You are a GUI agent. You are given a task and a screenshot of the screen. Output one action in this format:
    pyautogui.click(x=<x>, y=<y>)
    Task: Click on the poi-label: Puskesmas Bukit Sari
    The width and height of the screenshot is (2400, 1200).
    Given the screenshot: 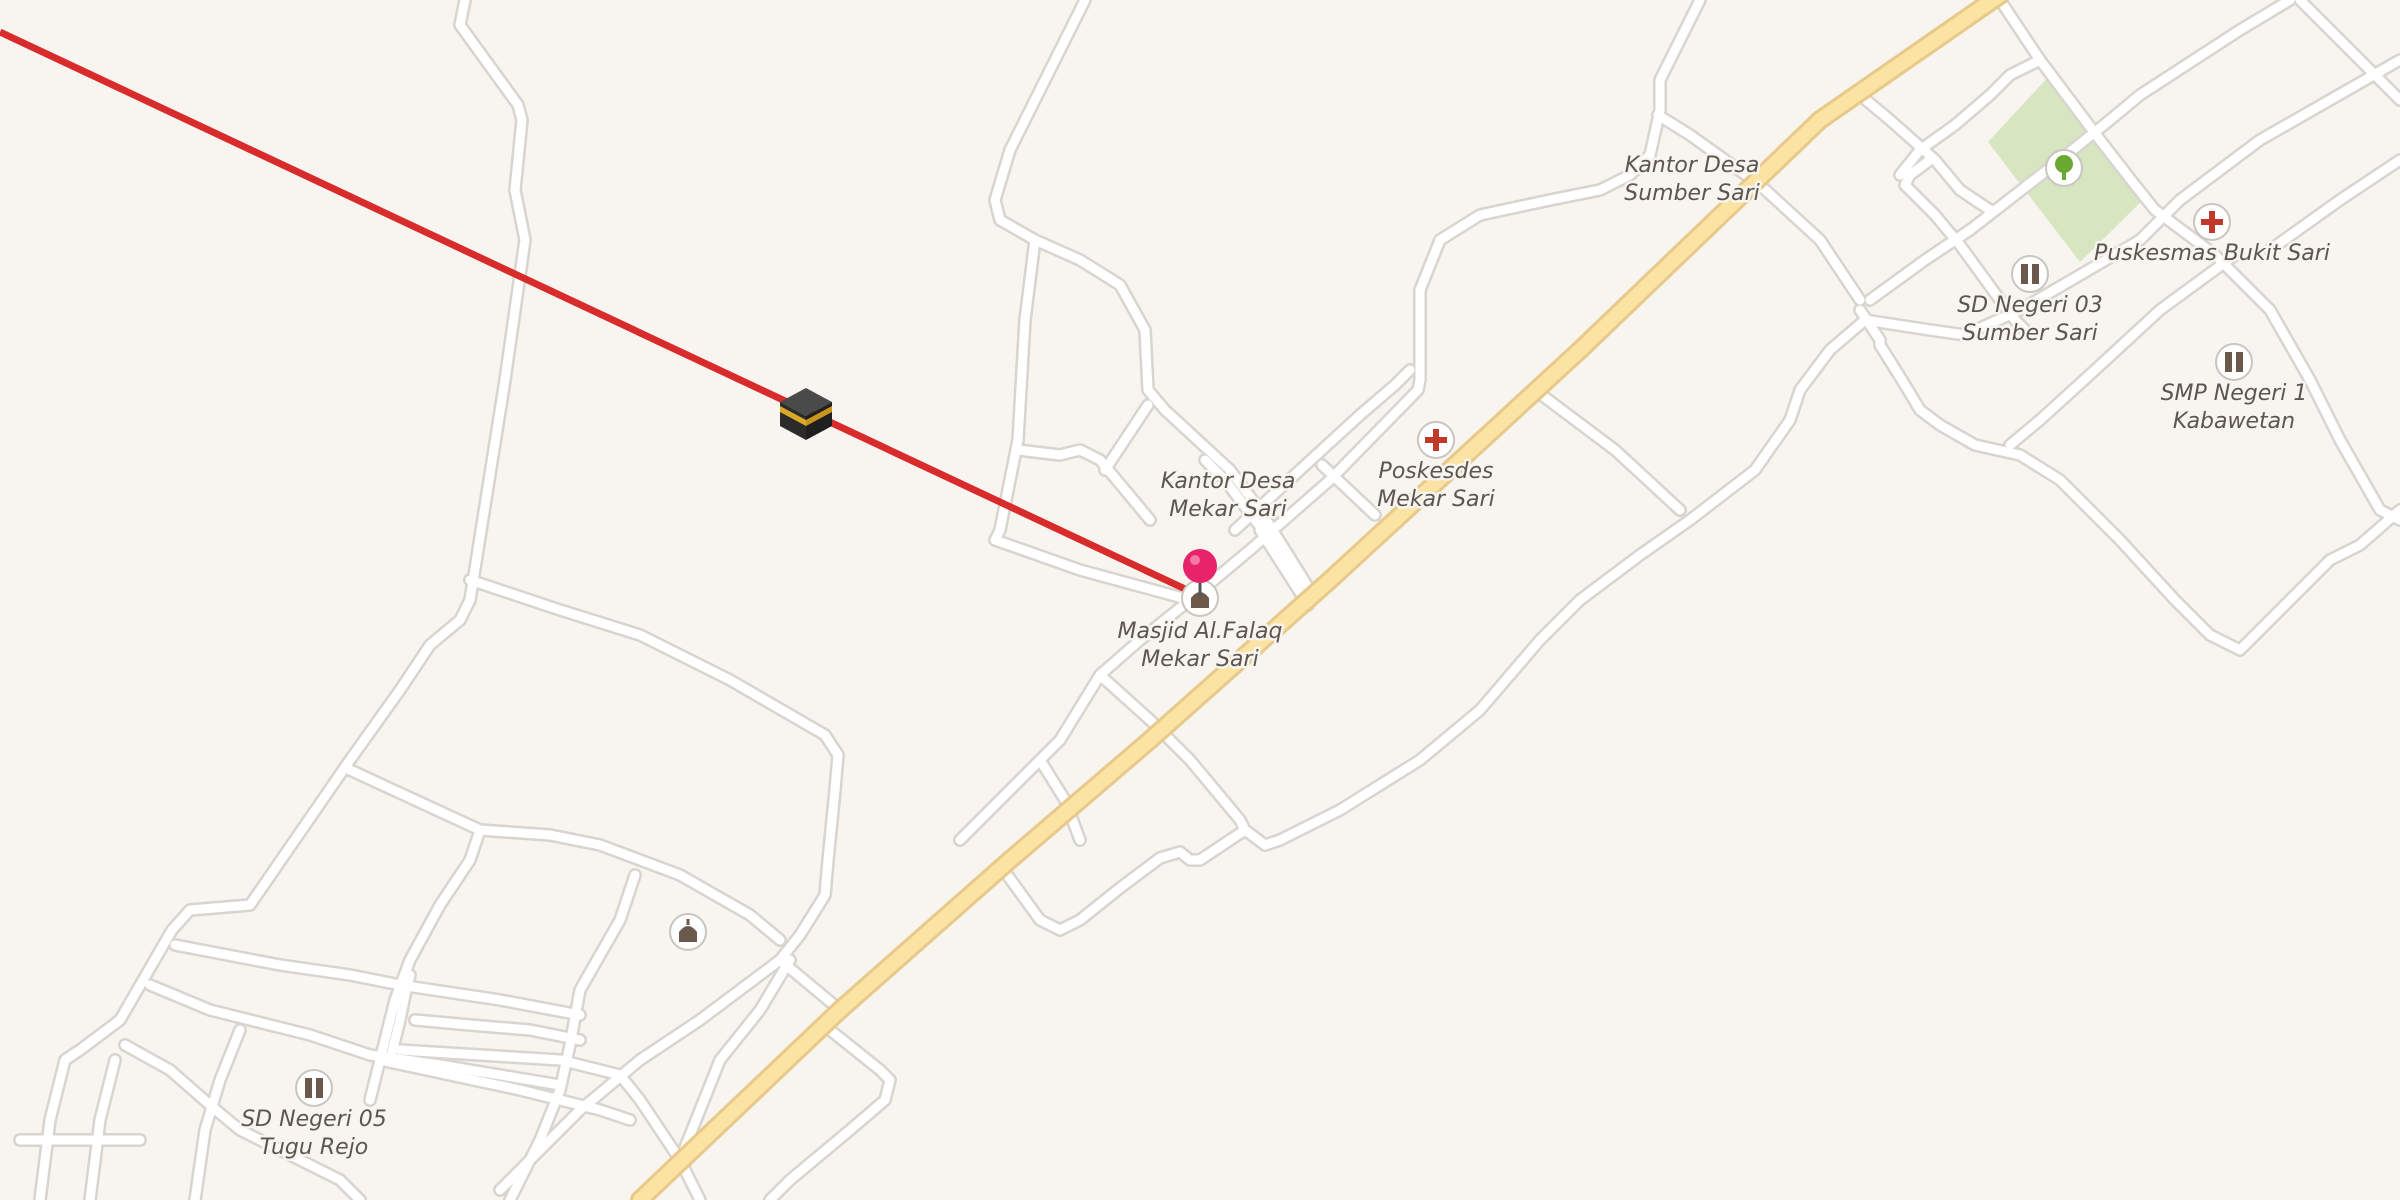 What is the action you would take?
    pyautogui.click(x=2212, y=253)
    